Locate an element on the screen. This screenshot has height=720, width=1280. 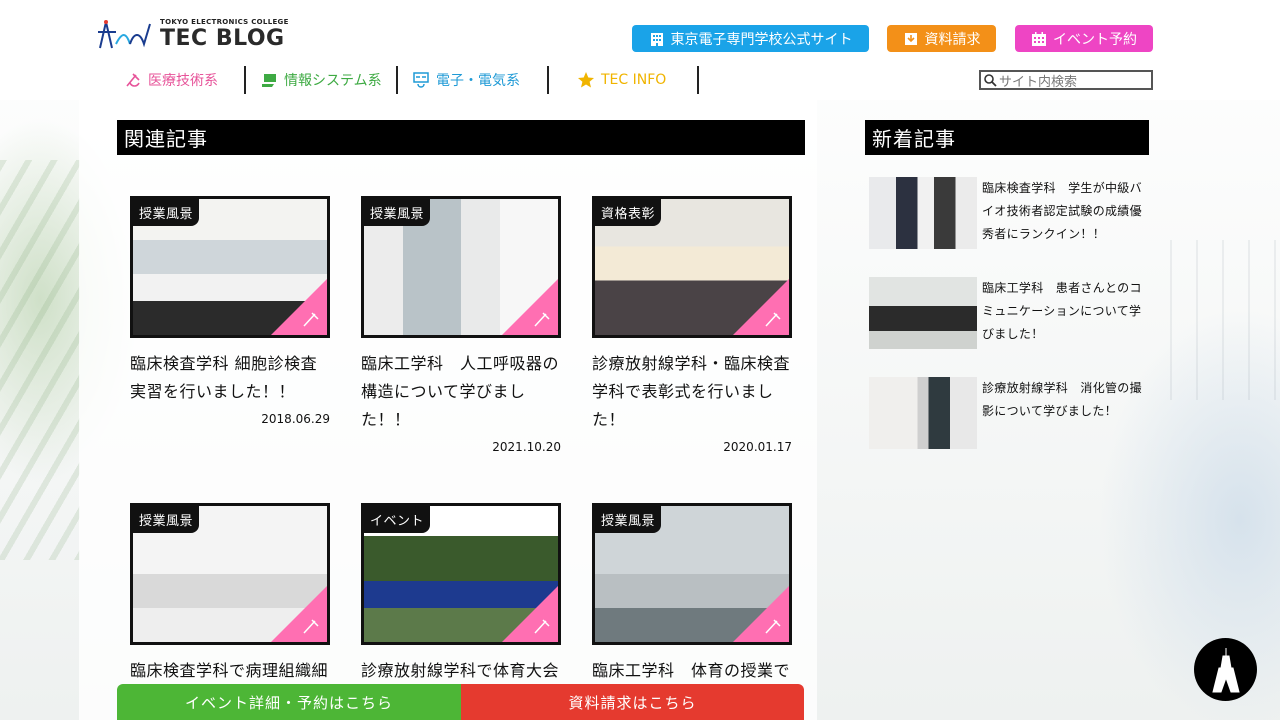
calendar-icon is located at coordinates (1039, 38).